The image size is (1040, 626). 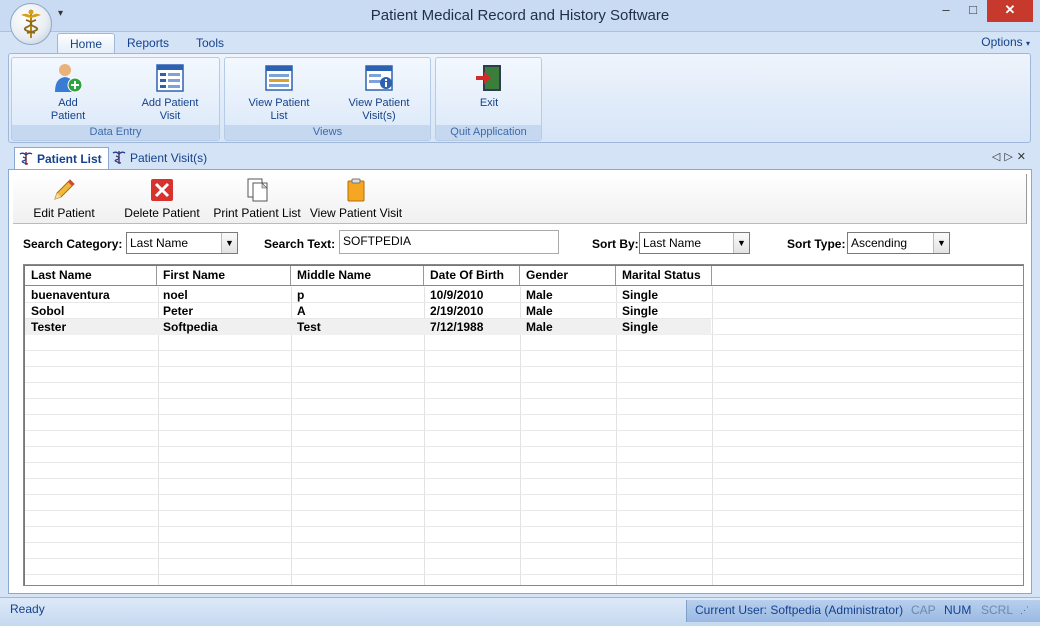 What do you see at coordinates (64, 189) in the screenshot?
I see `pencil-icon` at bounding box center [64, 189].